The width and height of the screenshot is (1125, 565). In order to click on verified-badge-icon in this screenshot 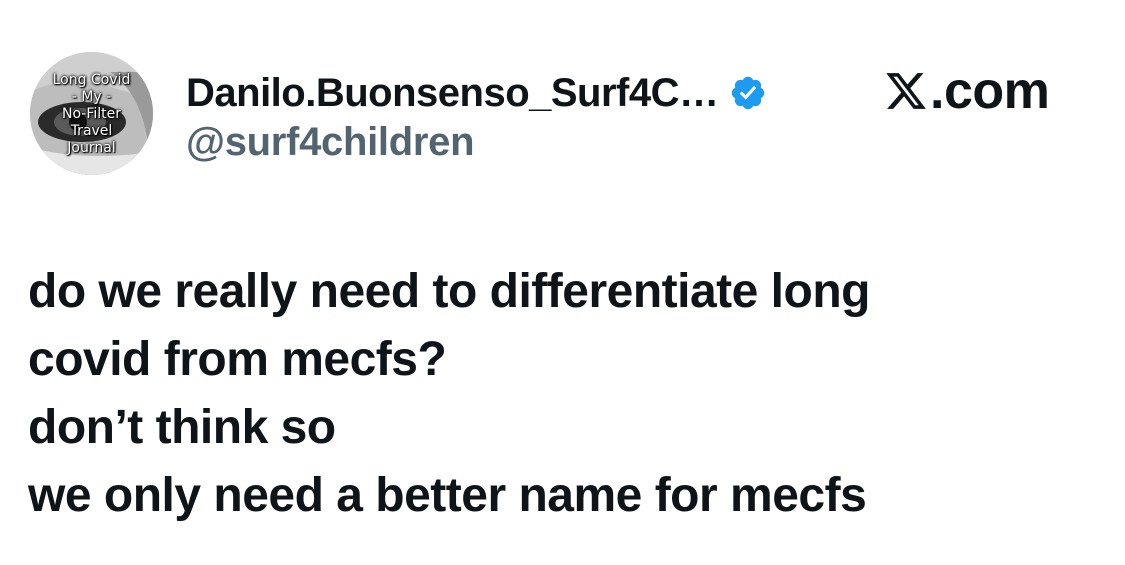, I will do `click(748, 93)`.